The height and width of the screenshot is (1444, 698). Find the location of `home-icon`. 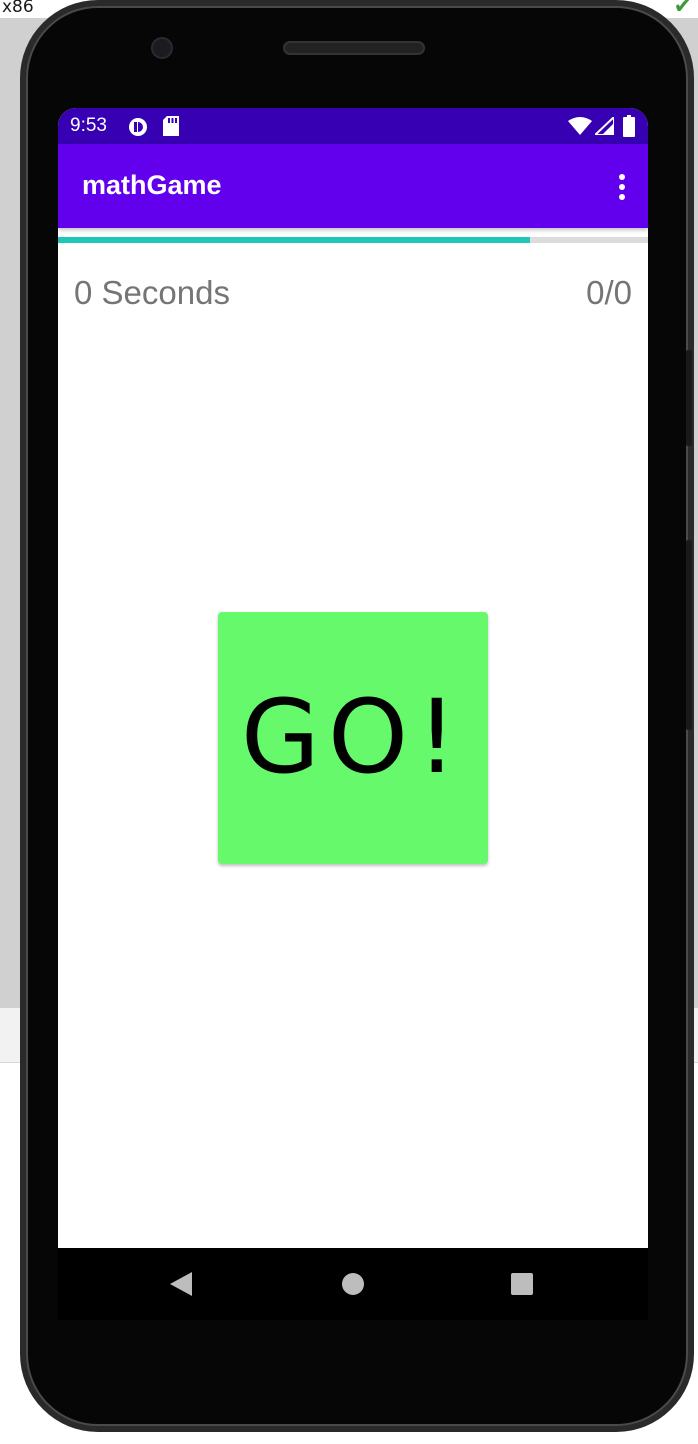

home-icon is located at coordinates (353, 1284).